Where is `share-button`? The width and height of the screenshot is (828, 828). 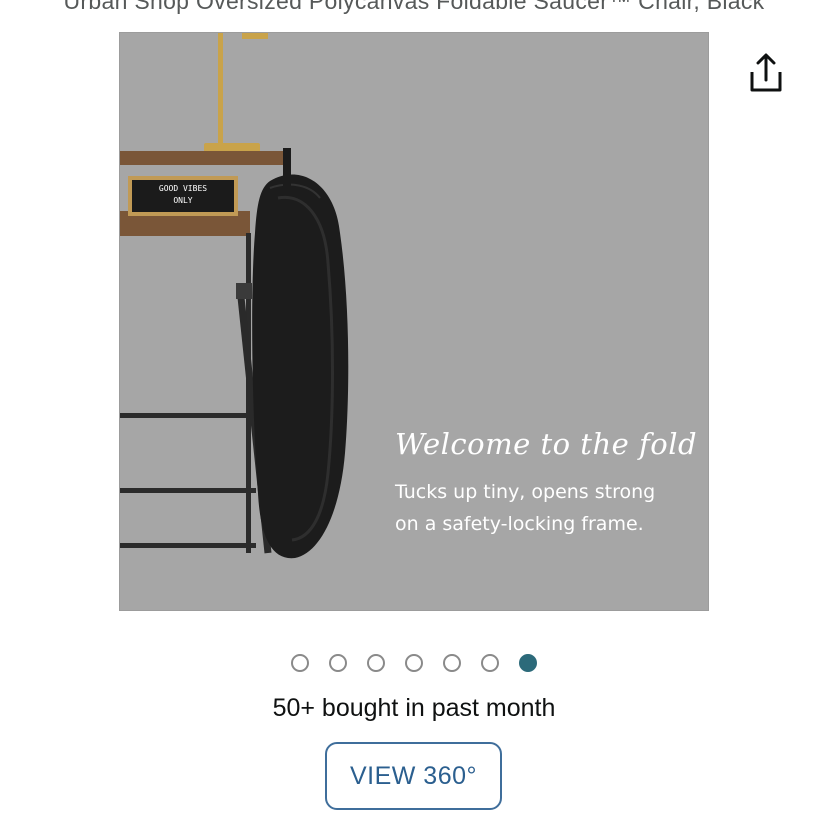 share-button is located at coordinates (766, 73).